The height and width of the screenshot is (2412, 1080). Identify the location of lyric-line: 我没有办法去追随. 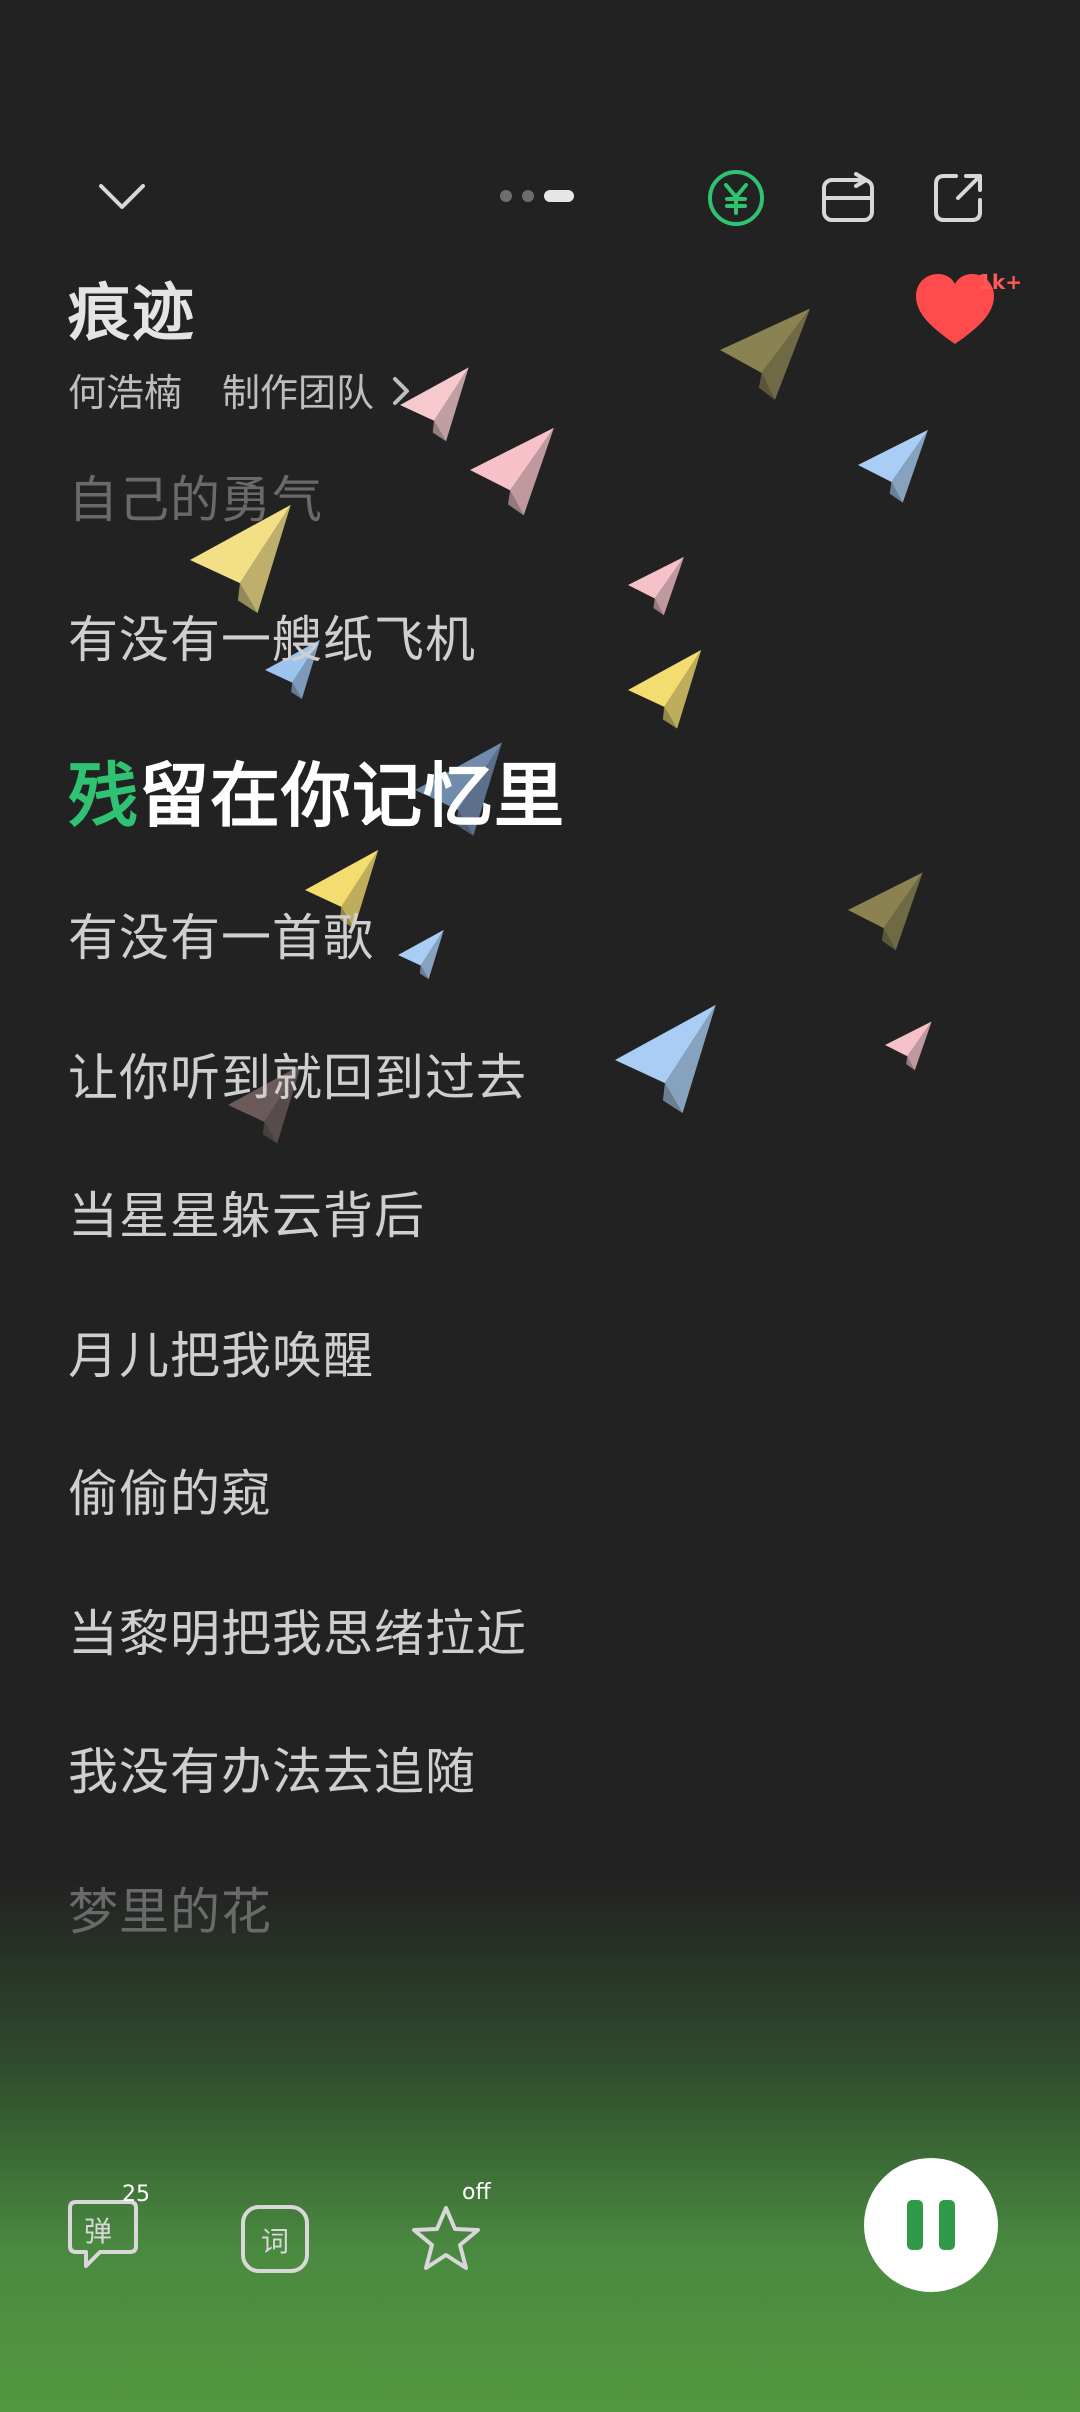
(272, 1768).